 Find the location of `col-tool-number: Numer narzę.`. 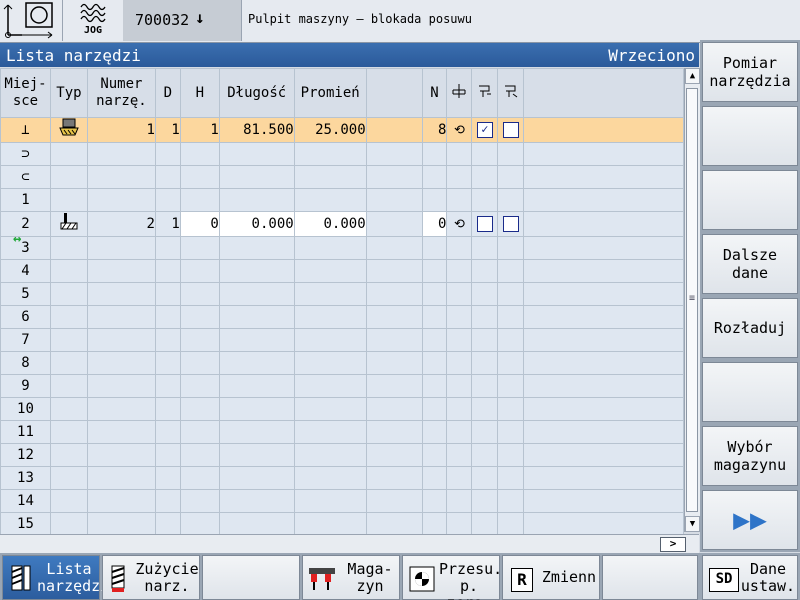

col-tool-number: Numer narzę. is located at coordinates (121, 93).